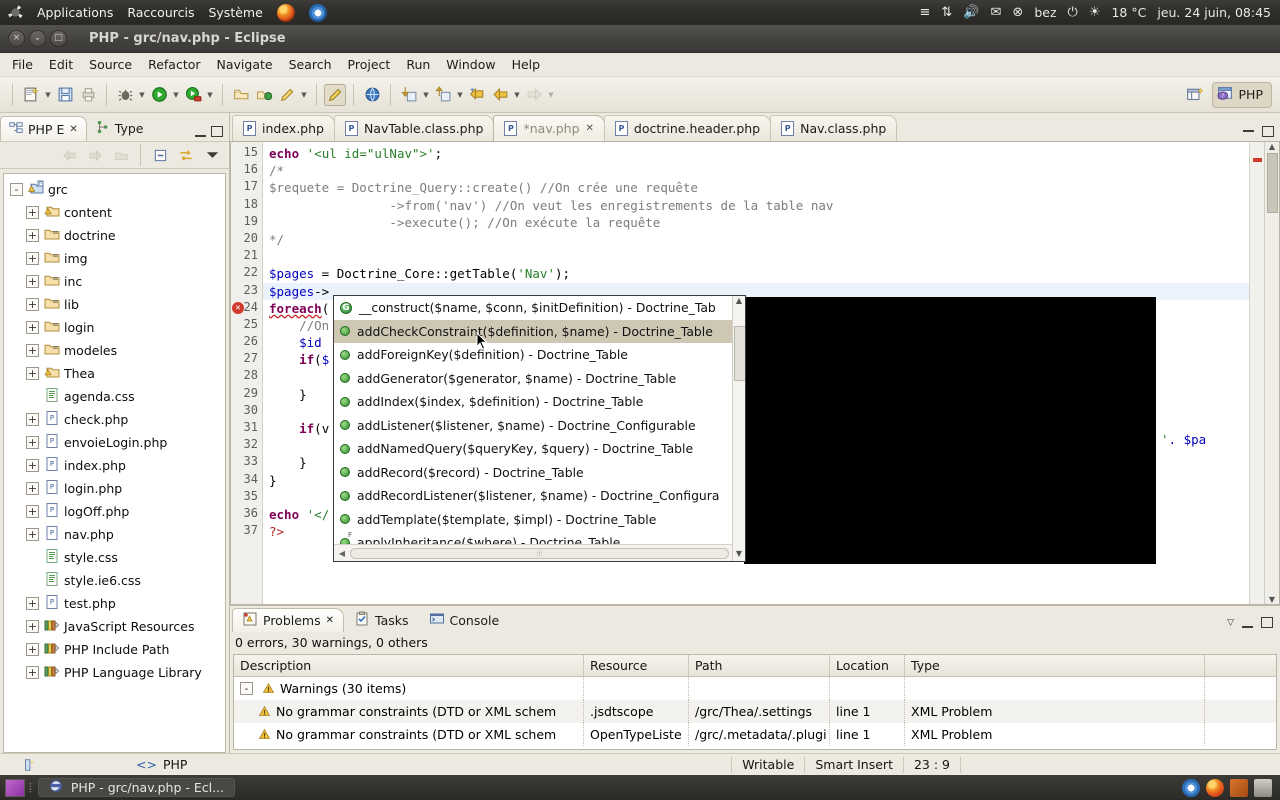  I want to click on back-dropdown-icon: ▼, so click(517, 95).